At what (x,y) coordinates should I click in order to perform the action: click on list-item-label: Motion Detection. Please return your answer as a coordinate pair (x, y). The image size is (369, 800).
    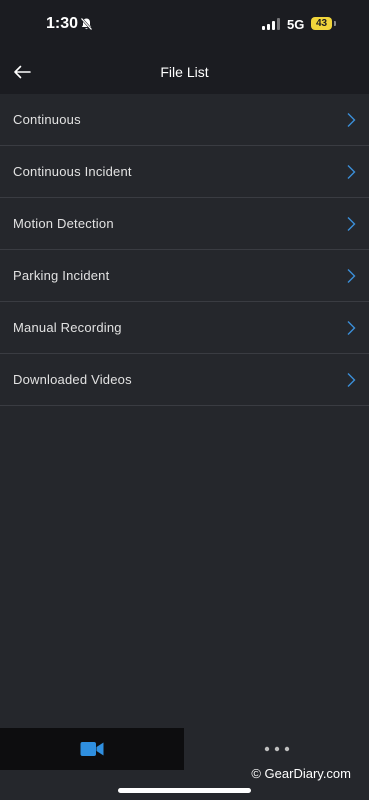
    Looking at the image, I should click on (63, 223).